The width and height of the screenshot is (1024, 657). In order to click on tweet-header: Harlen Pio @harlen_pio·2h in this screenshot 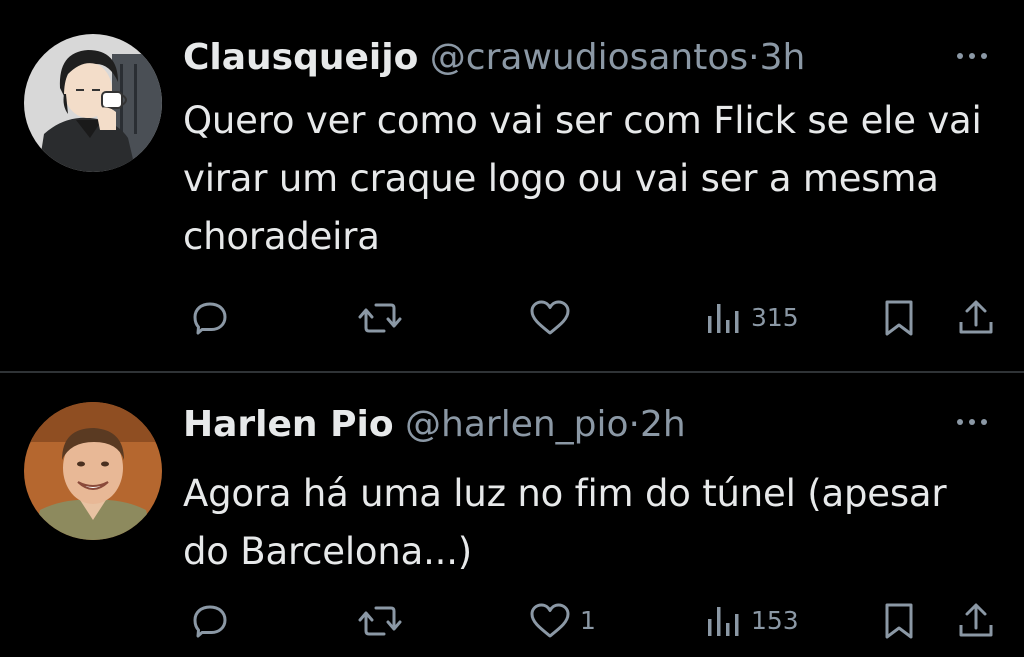, I will do `click(434, 425)`.